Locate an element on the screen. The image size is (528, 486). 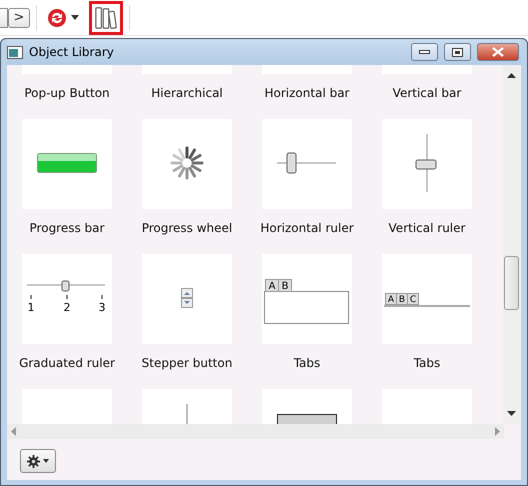
minimize-button is located at coordinates (424, 52).